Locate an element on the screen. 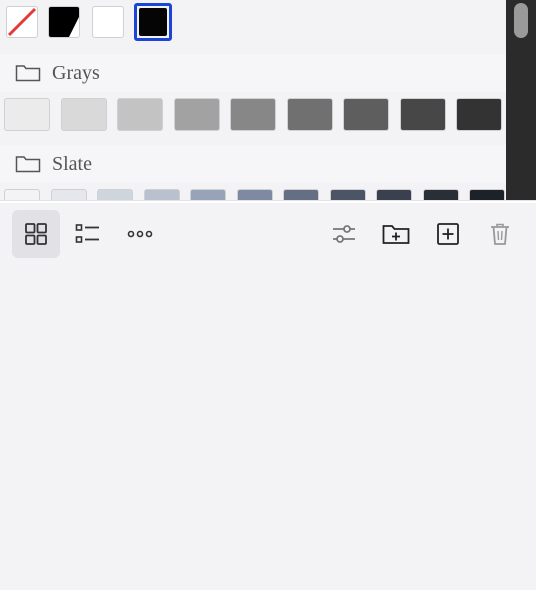 This screenshot has width=536, height=590. more-options-button is located at coordinates (140, 234).